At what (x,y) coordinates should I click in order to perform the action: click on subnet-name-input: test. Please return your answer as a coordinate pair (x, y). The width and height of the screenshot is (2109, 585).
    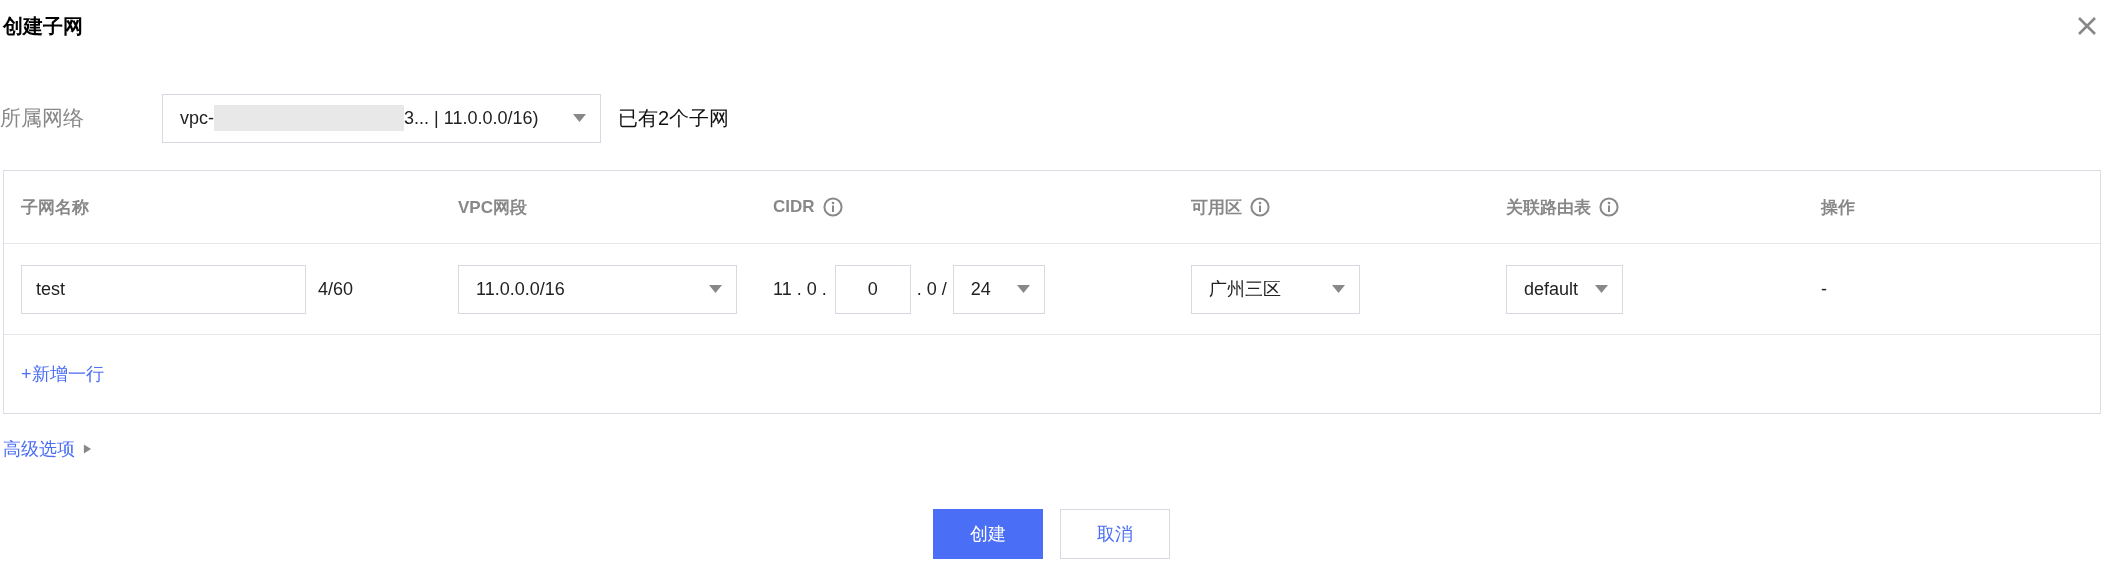
    Looking at the image, I should click on (163, 289).